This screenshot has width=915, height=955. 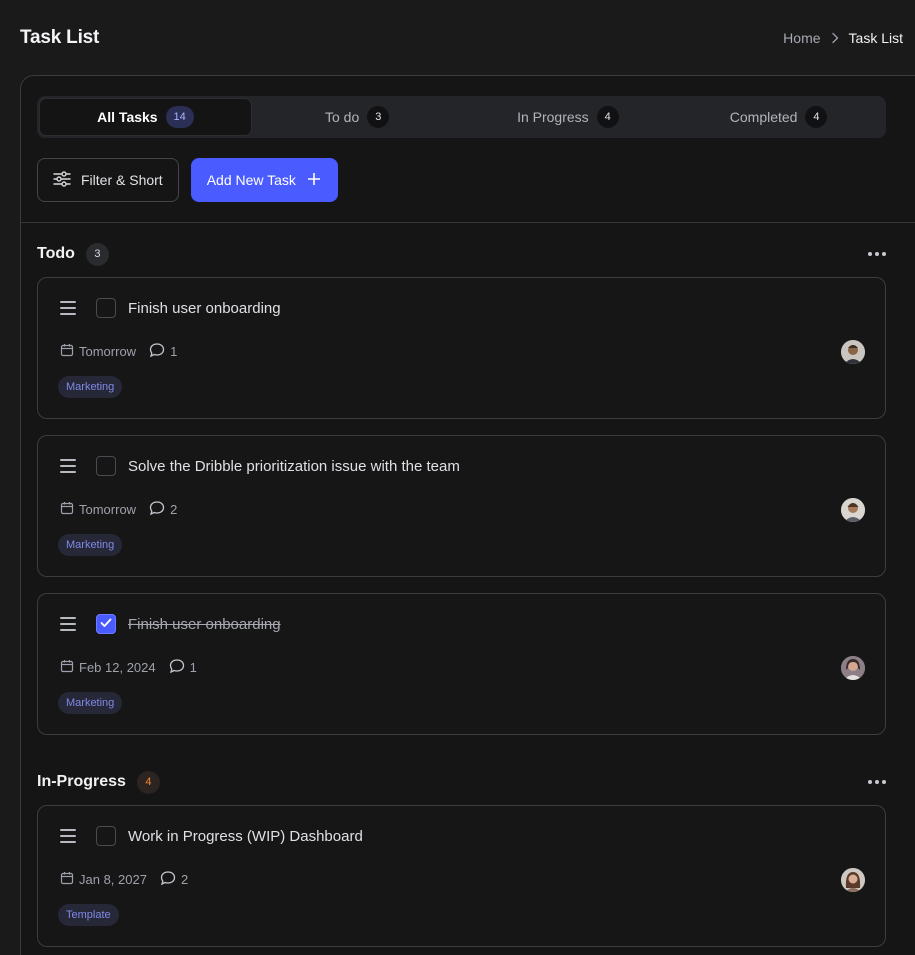 What do you see at coordinates (553, 117) in the screenshot?
I see `tab-label: In Progress` at bounding box center [553, 117].